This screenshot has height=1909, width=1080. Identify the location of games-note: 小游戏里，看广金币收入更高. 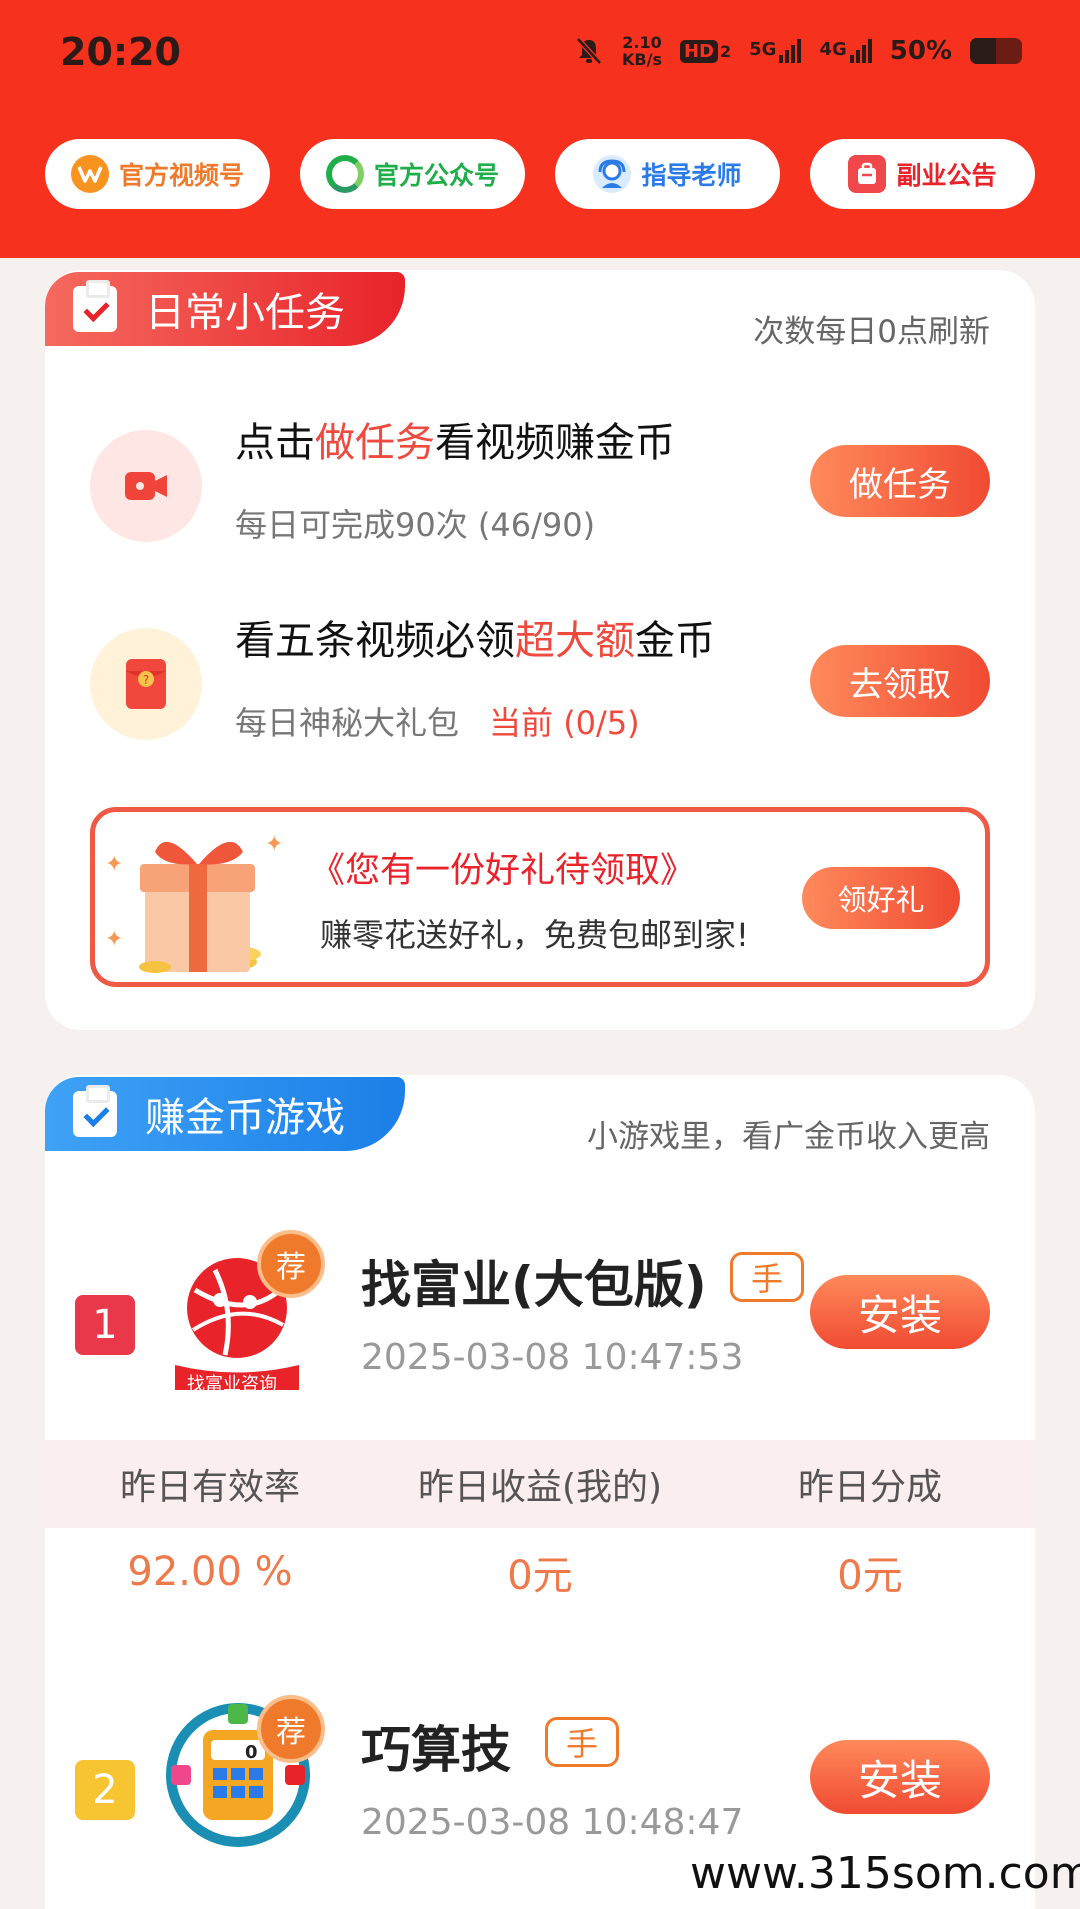
(788, 1137).